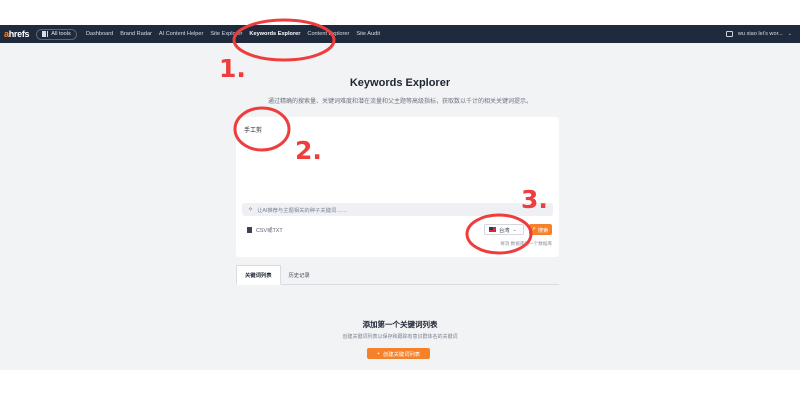  I want to click on annotation-number-1: 1., so click(232, 68).